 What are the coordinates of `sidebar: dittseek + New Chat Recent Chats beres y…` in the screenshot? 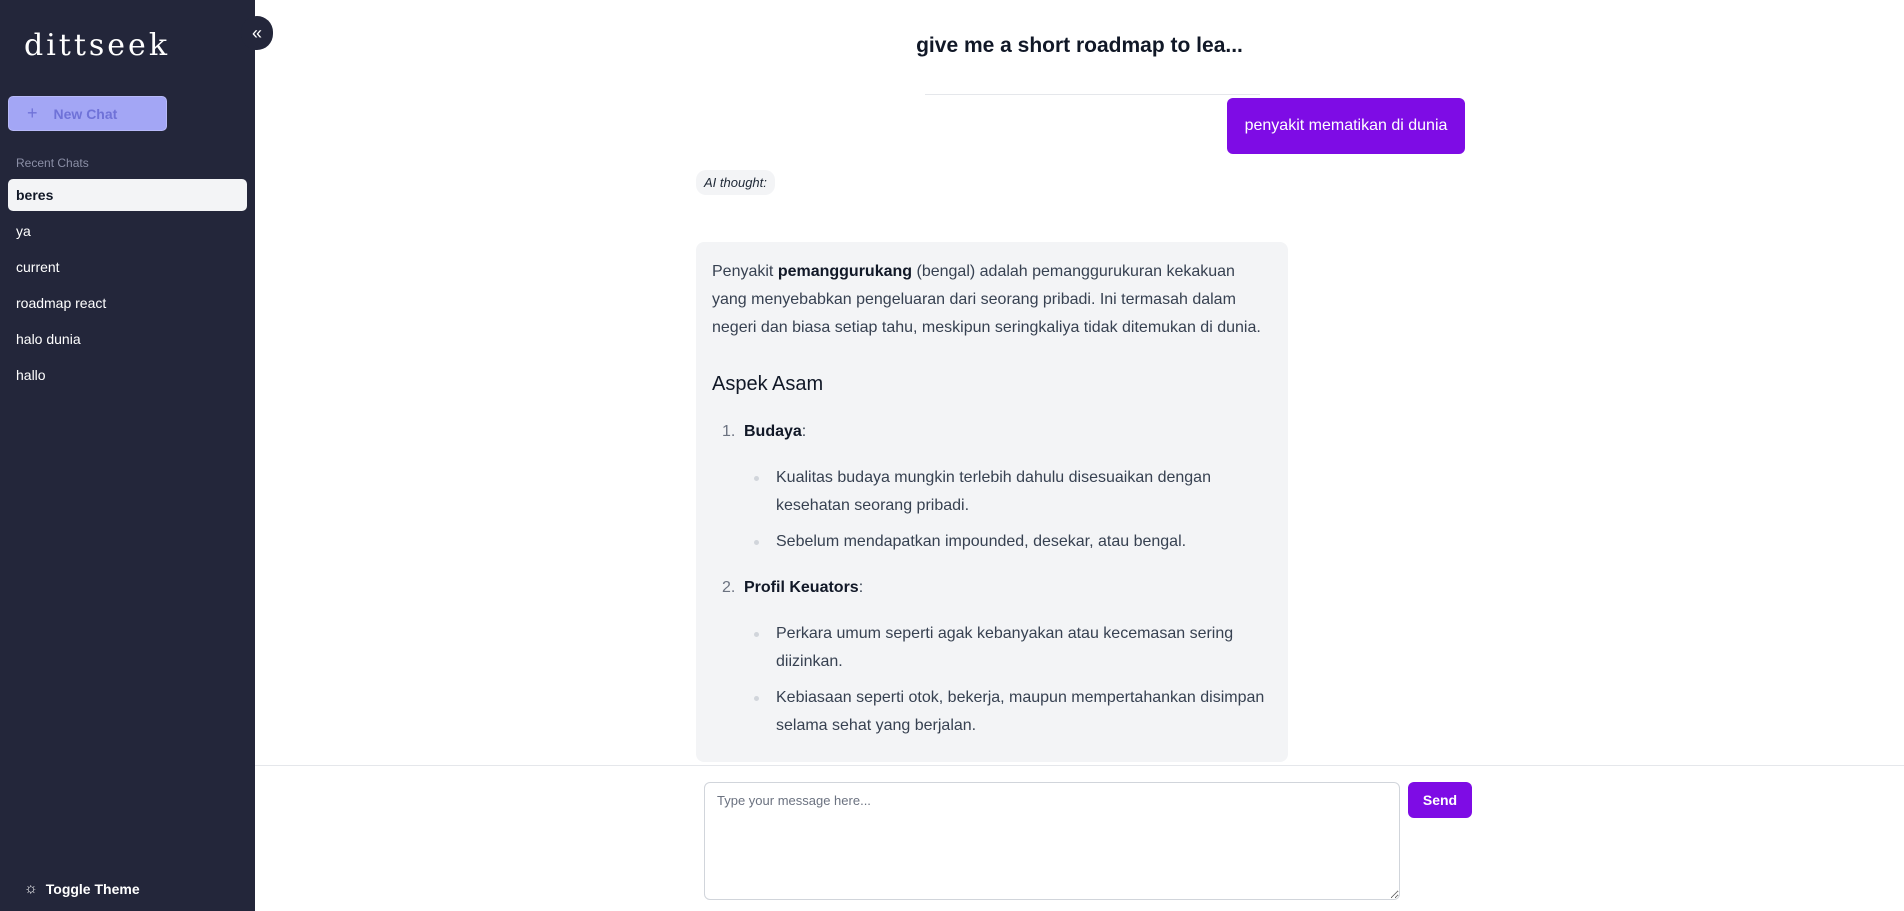 It's located at (127, 455).